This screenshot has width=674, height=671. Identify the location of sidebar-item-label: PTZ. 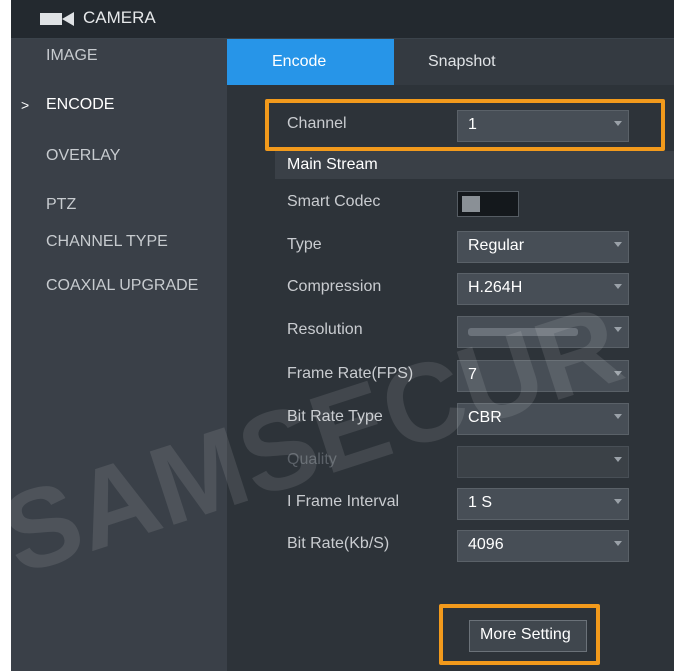
(61, 204).